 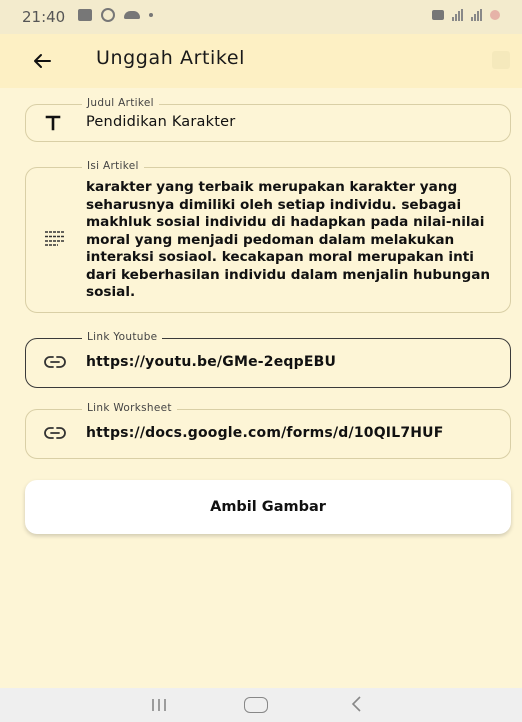 I want to click on cloud-icon, so click(x=132, y=15).